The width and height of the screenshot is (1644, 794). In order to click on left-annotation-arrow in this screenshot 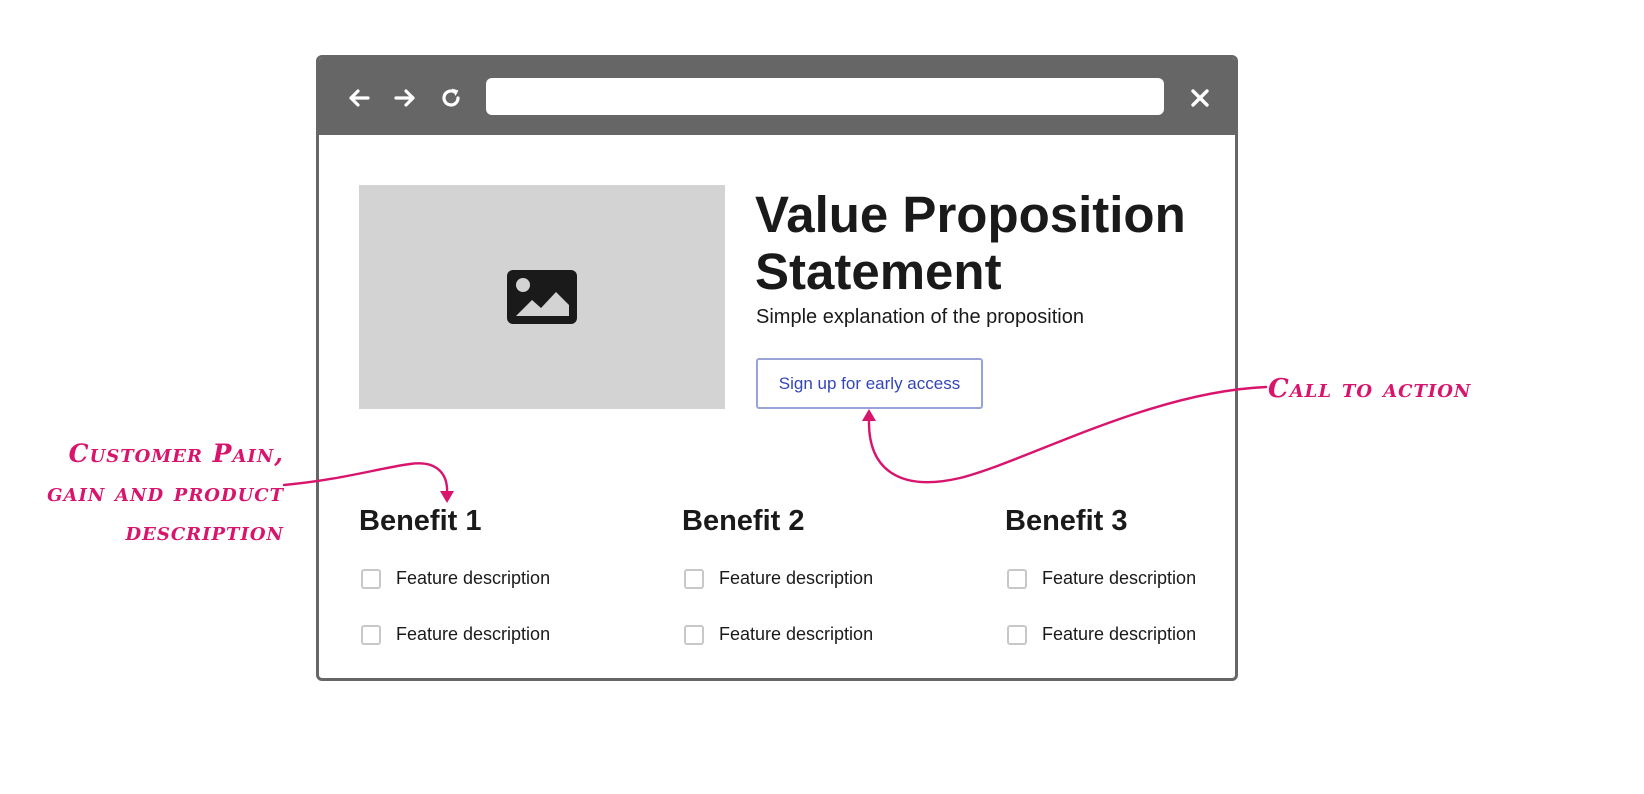, I will do `click(365, 478)`.